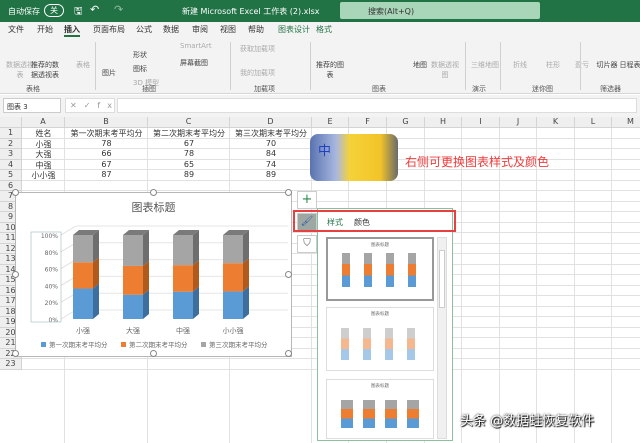  I want to click on ribbon-button-2: 表格, so click(83, 65).